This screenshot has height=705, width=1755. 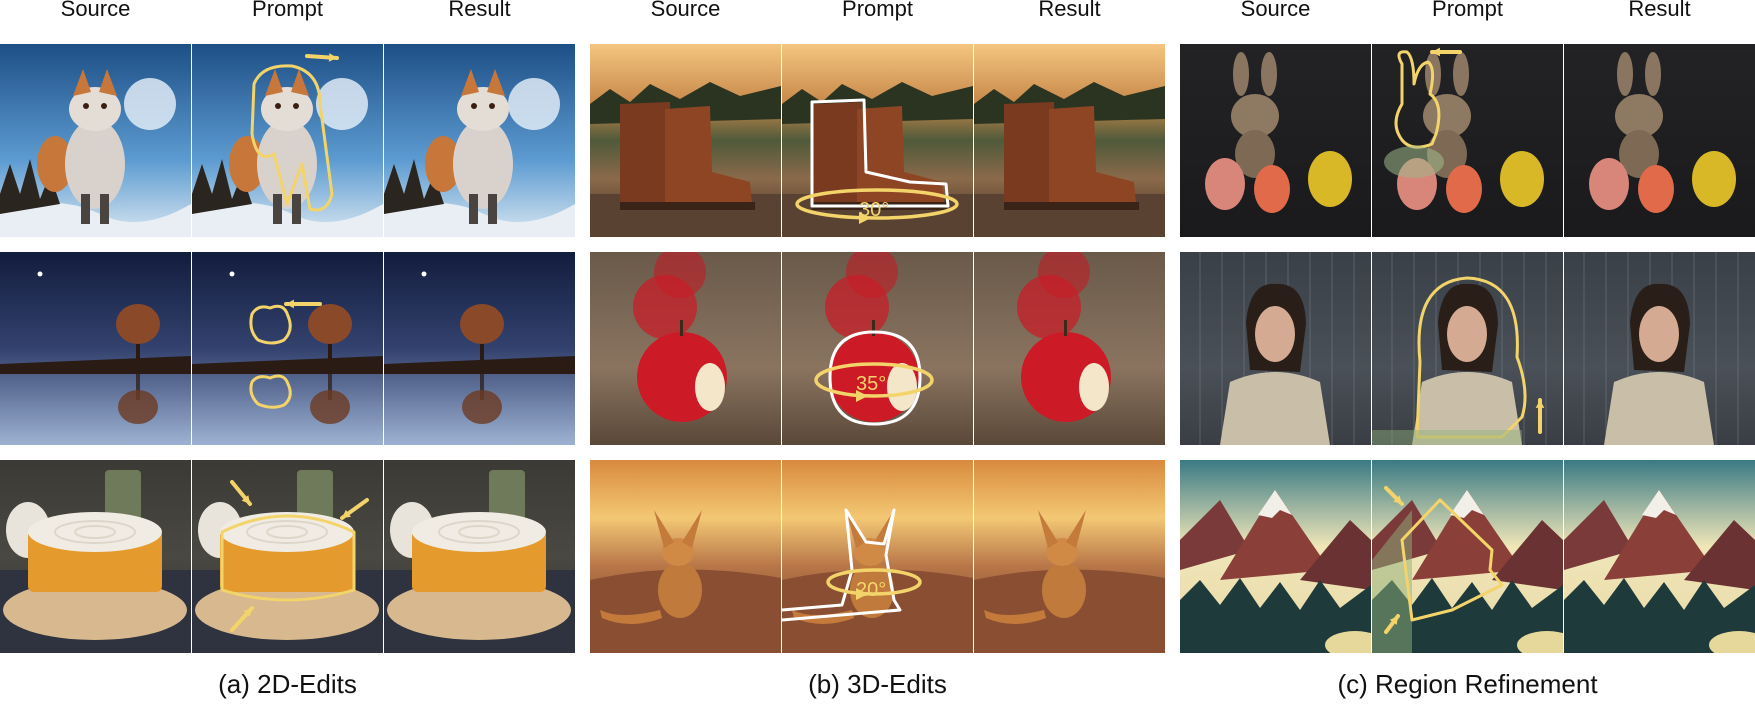 I want to click on rotation-angle-label: 20°, so click(x=871, y=590).